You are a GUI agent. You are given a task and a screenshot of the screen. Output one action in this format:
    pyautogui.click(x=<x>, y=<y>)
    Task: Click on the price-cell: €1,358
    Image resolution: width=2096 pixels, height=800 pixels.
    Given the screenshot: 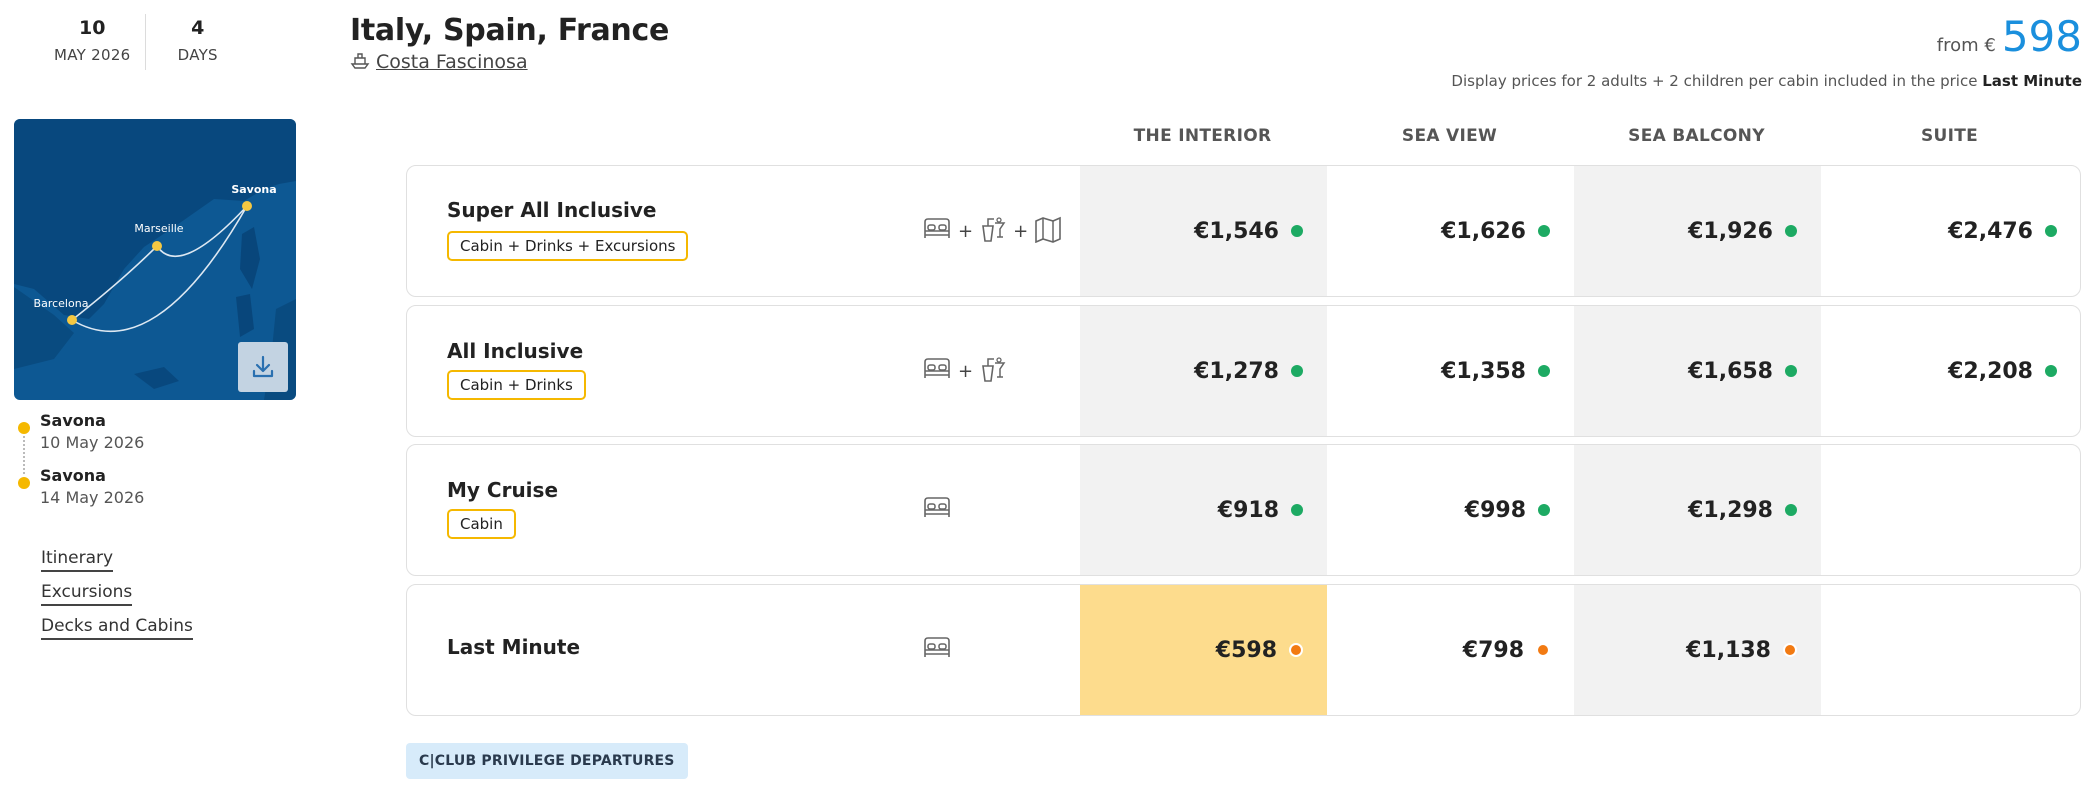 What is the action you would take?
    pyautogui.click(x=1450, y=371)
    